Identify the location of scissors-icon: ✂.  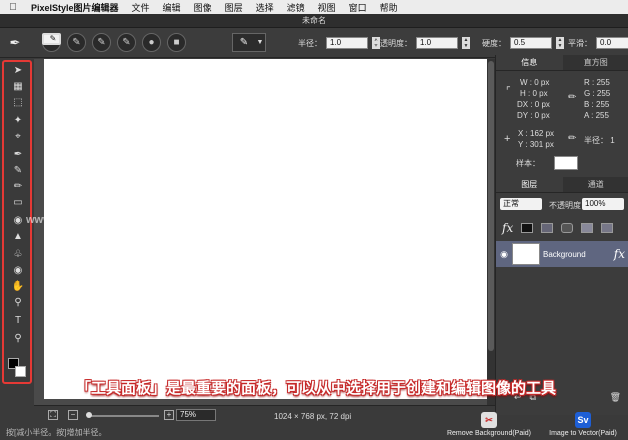
(489, 420).